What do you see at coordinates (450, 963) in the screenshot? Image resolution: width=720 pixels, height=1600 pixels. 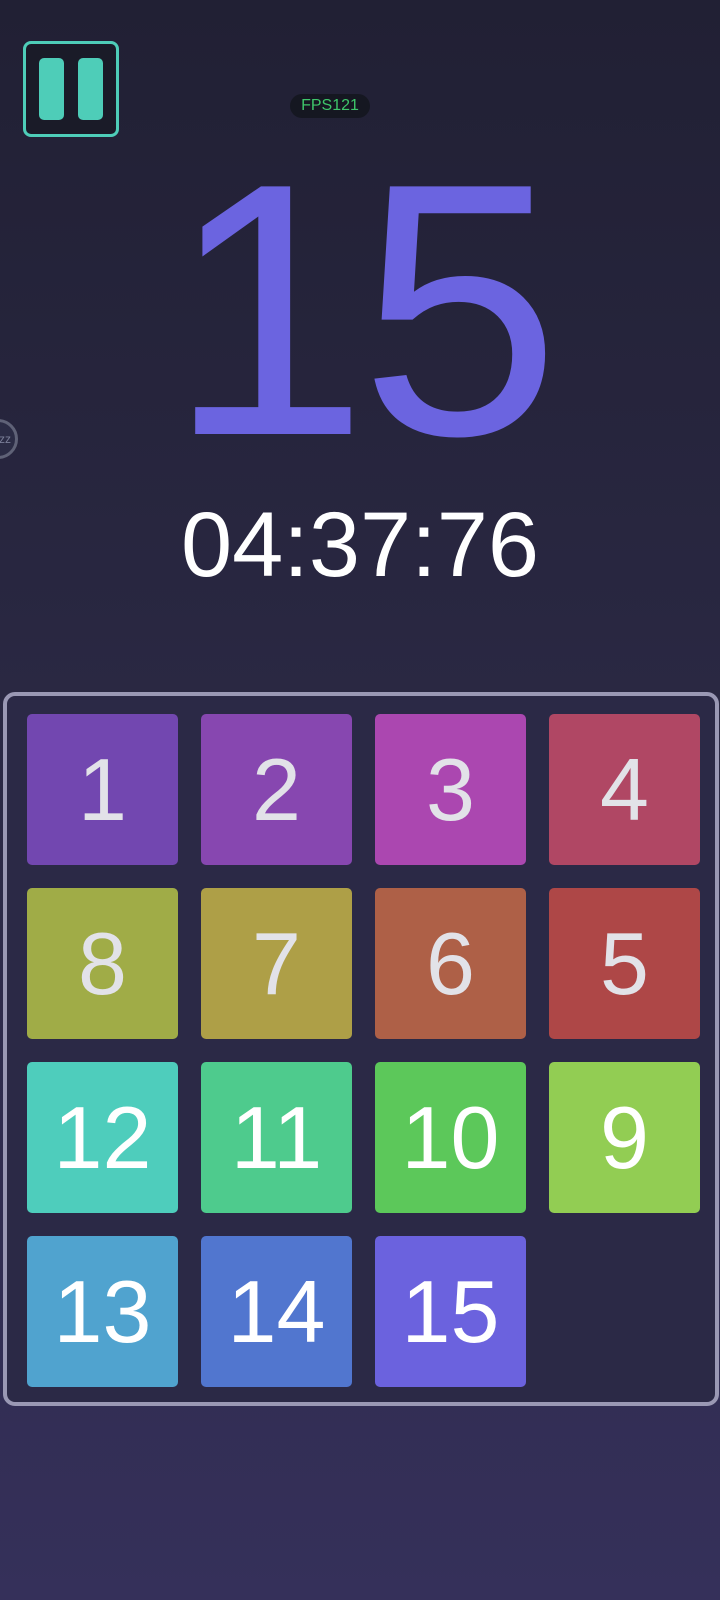 I see `tile: 6` at bounding box center [450, 963].